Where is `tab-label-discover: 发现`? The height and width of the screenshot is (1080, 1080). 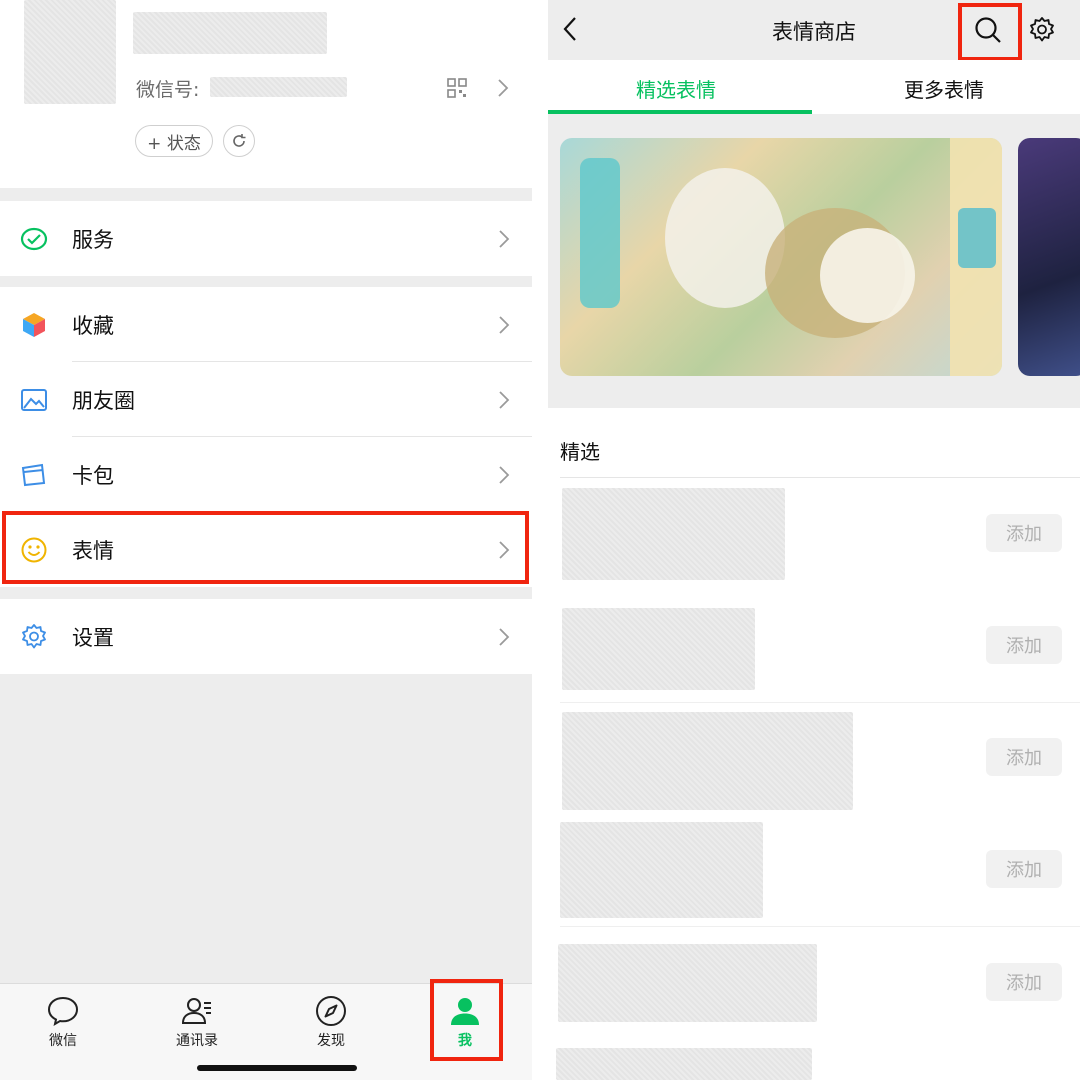 tab-label-discover: 发现 is located at coordinates (331, 1041).